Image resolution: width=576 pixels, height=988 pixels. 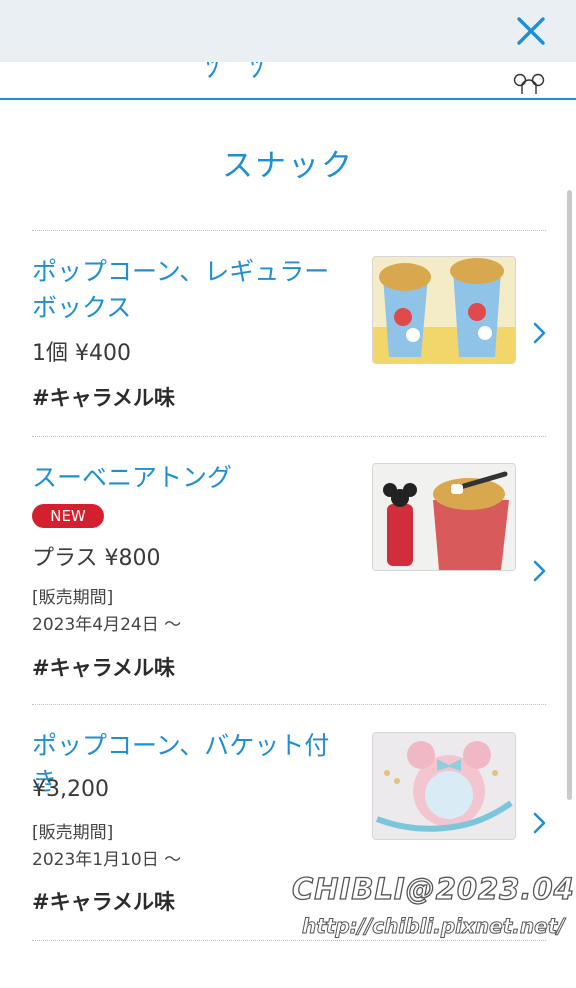 I want to click on product-price: ¥3,200, so click(x=70, y=789).